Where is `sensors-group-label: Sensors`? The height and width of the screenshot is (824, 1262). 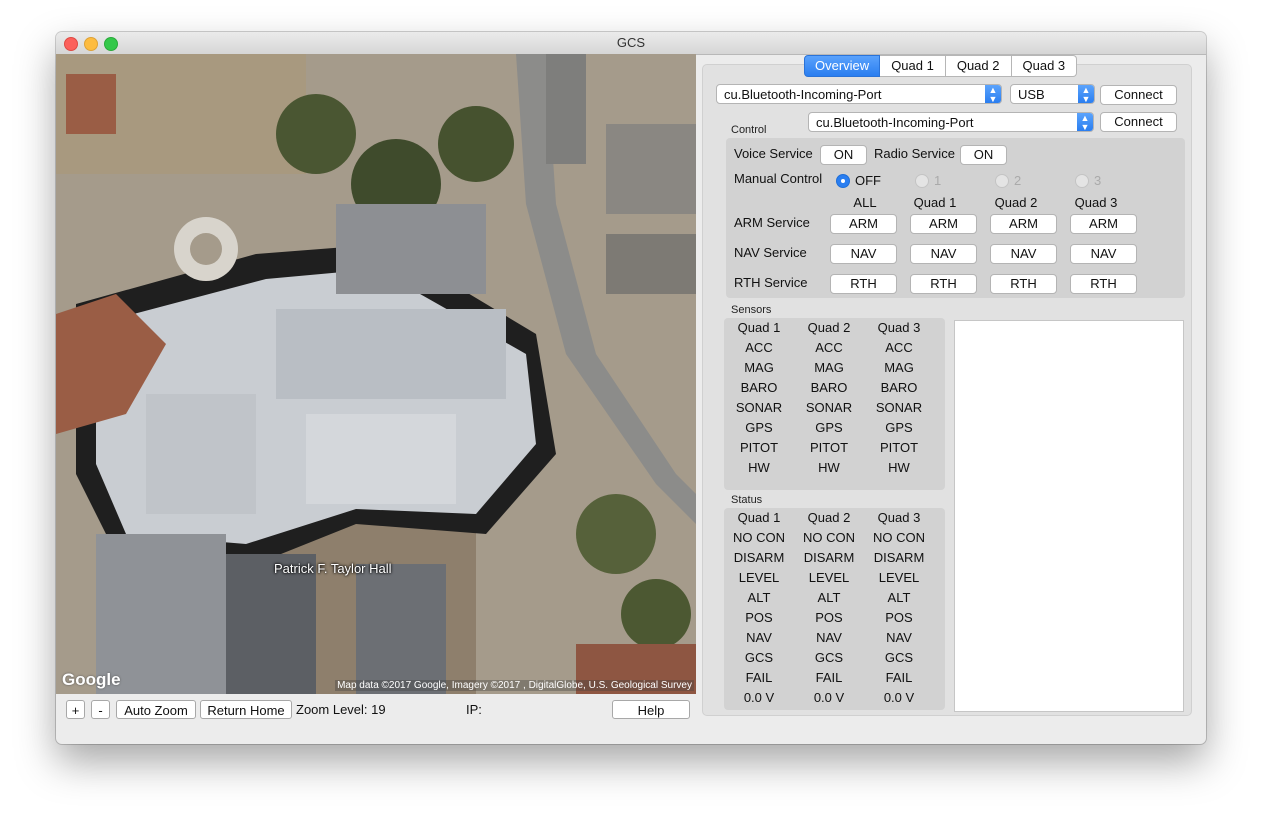 sensors-group-label: Sensors is located at coordinates (751, 310).